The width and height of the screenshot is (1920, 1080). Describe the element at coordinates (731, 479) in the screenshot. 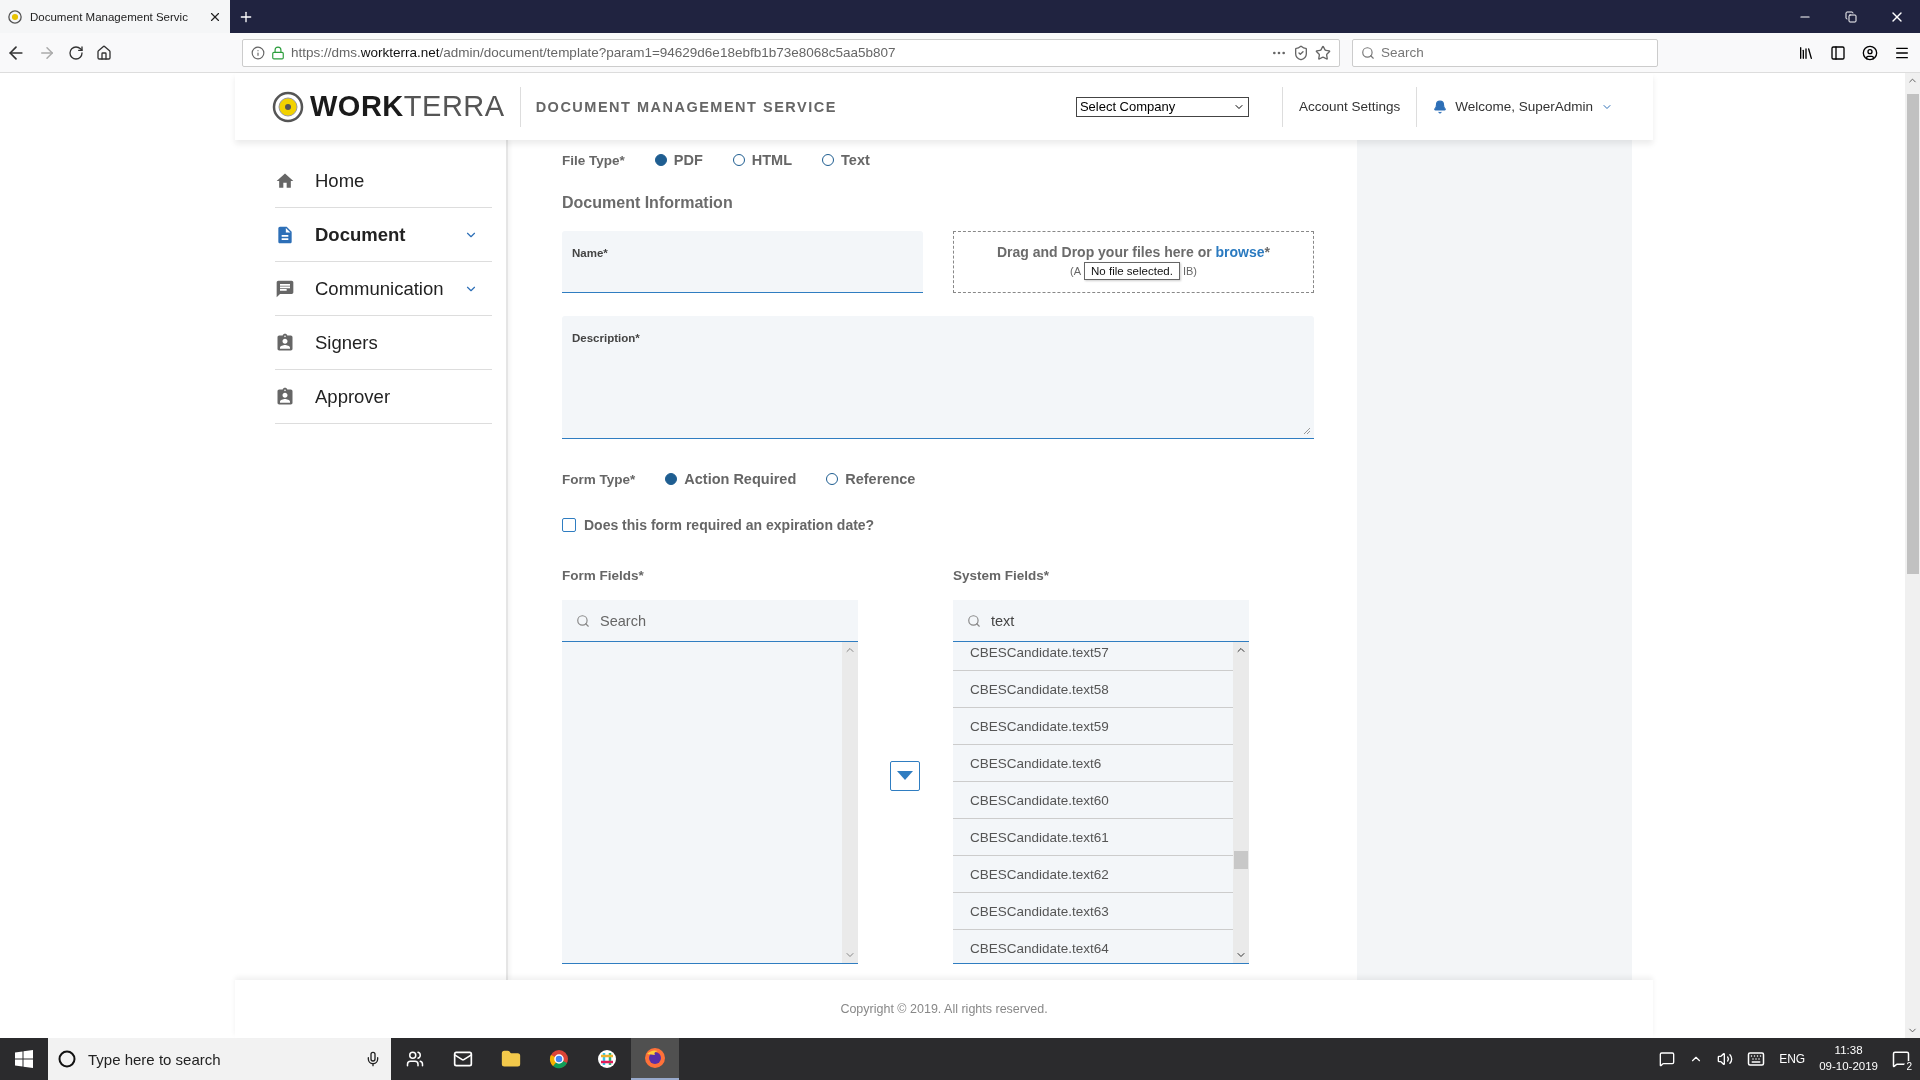

I see `radio-option: Action Required` at that location.